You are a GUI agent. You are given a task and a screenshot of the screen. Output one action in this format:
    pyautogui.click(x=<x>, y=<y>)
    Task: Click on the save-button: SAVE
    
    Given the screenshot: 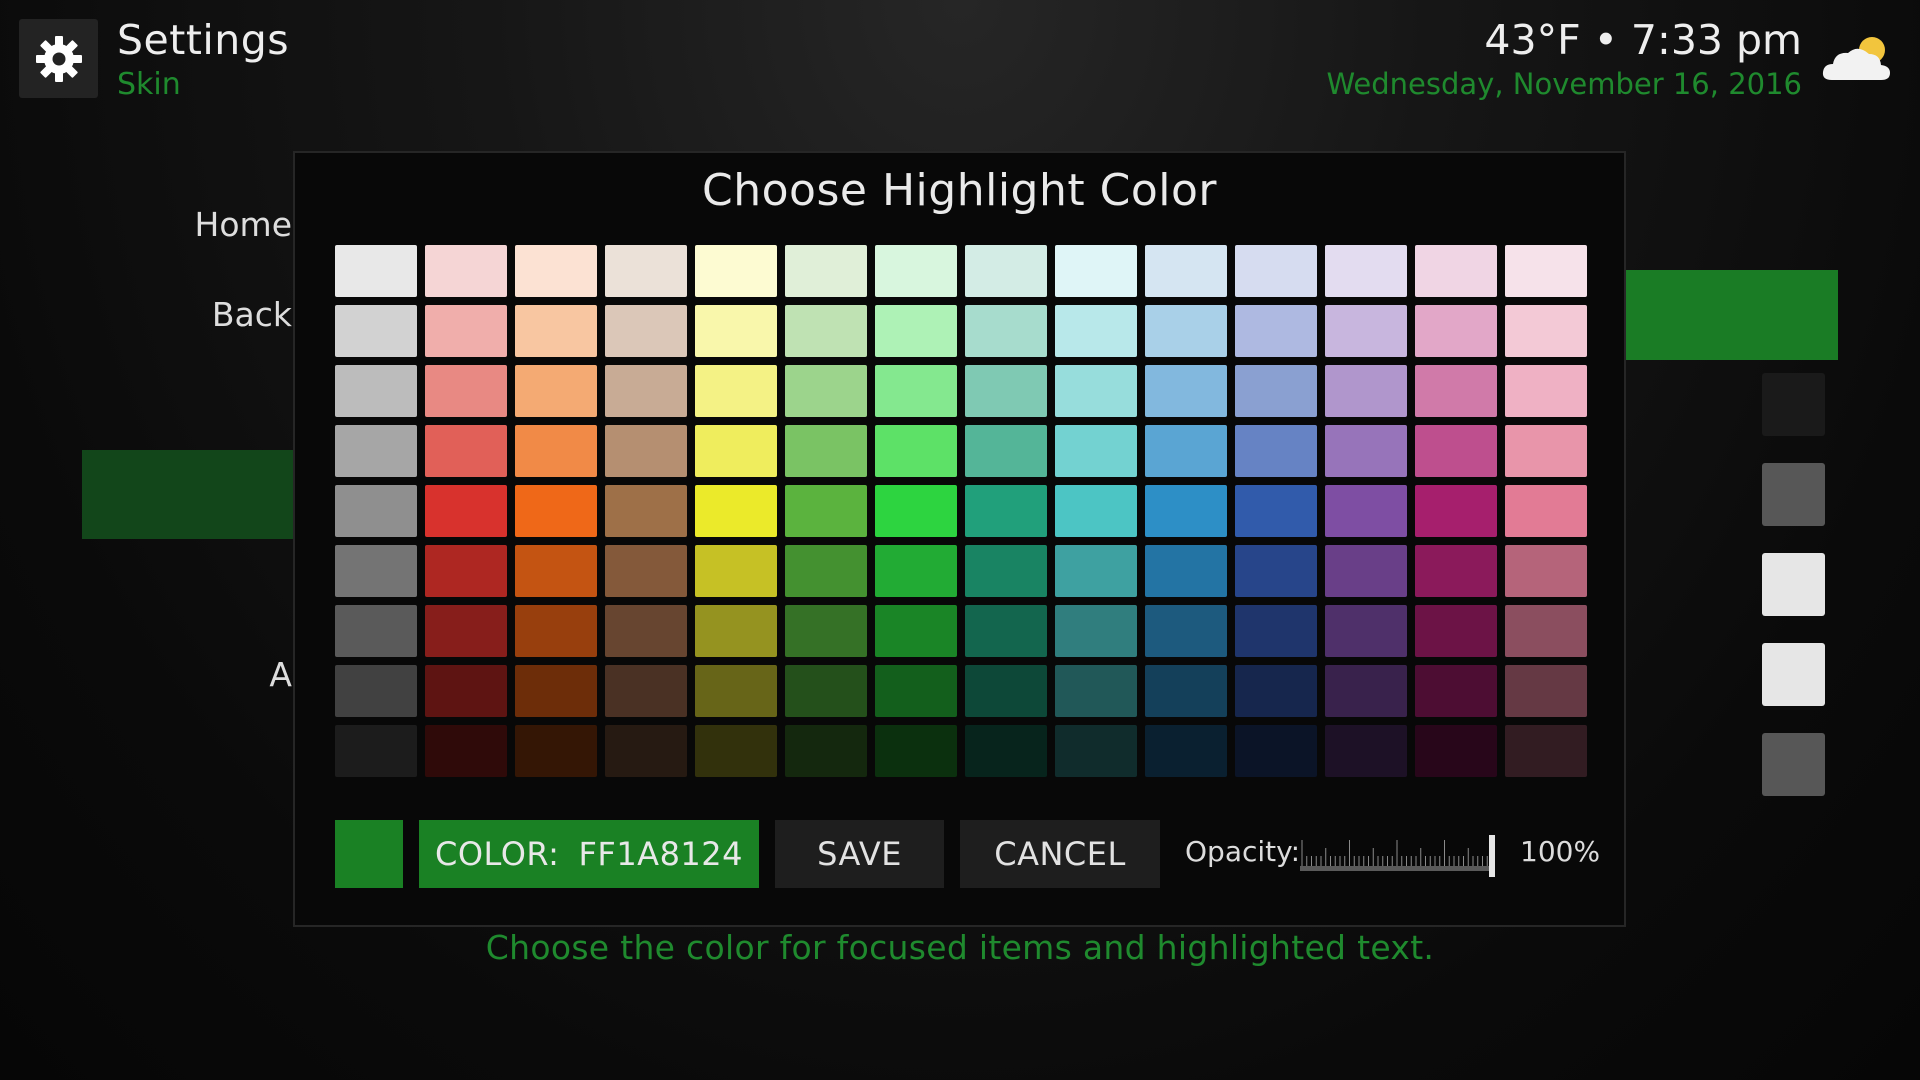 What is the action you would take?
    pyautogui.click(x=859, y=854)
    